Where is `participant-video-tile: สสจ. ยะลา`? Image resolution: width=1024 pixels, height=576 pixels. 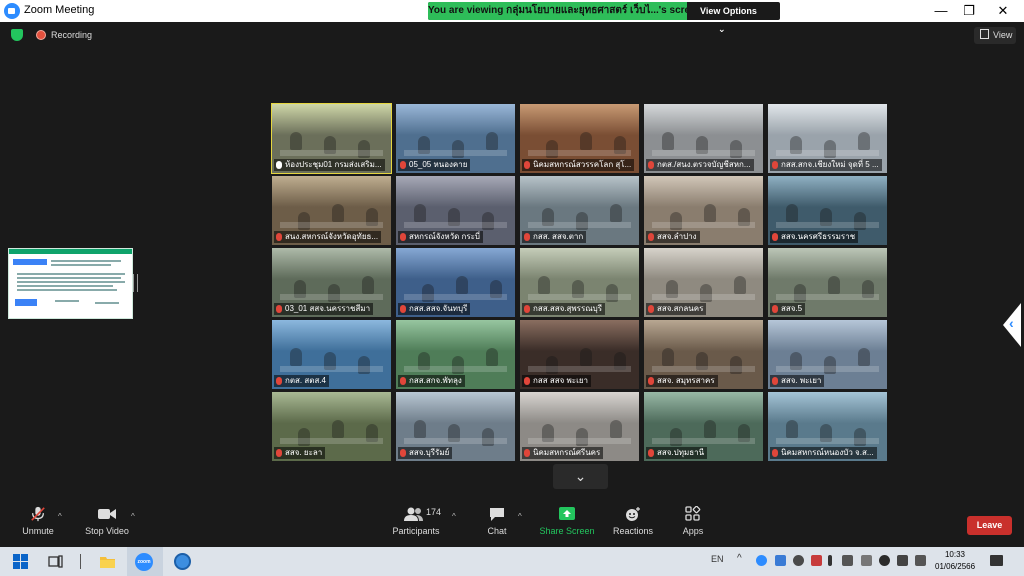
participant-video-tile: สสจ. ยะลา is located at coordinates (331, 426).